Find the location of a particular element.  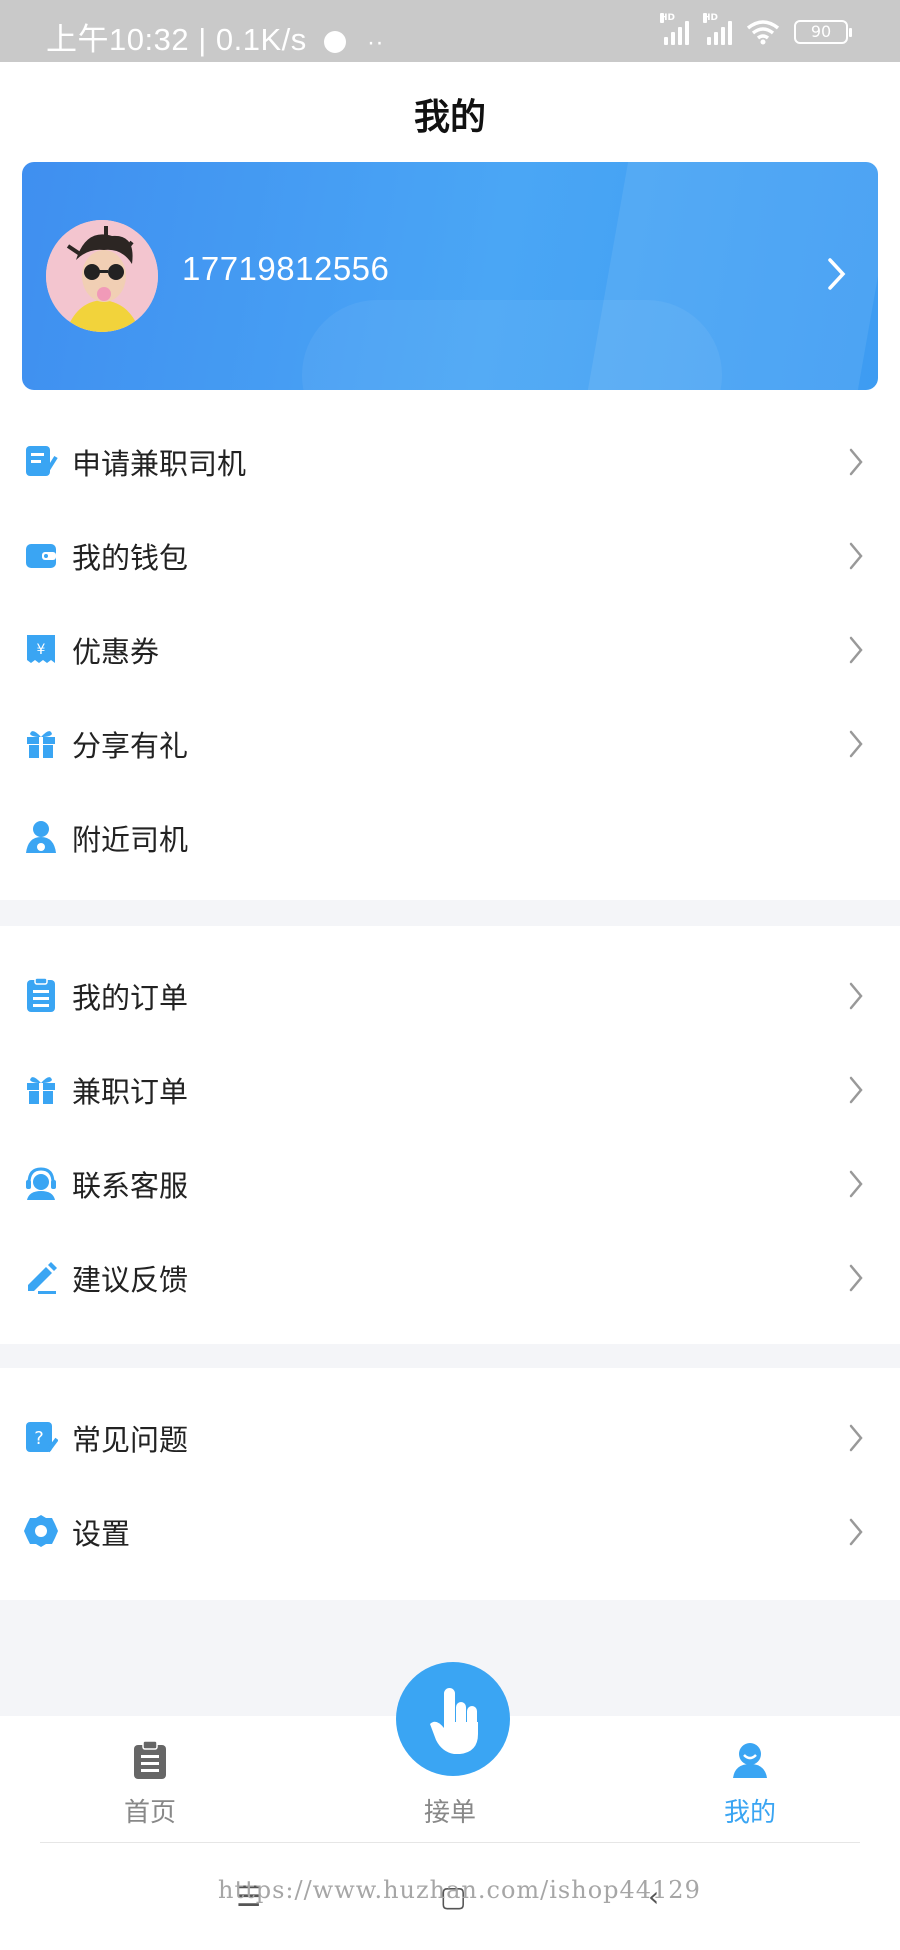

status-more: ·· is located at coordinates (375, 42).